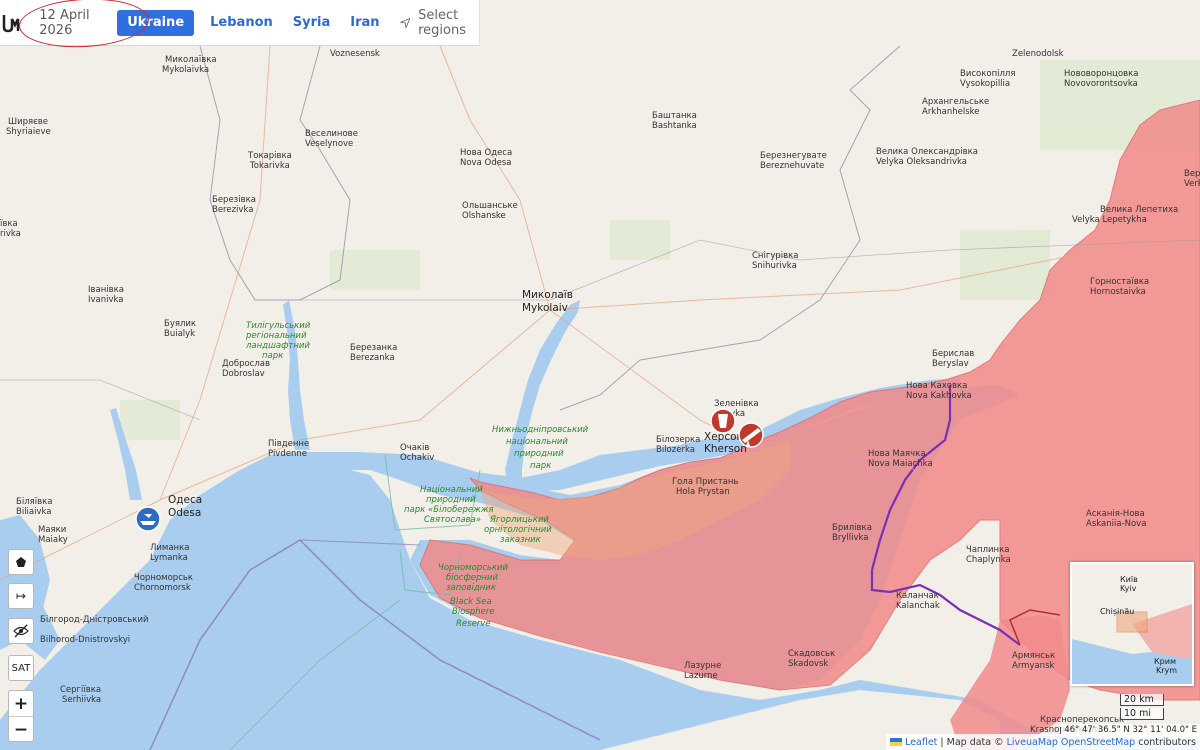  Describe the element at coordinates (811, 654) in the screenshot. I see `svg-text: Скадовськ` at that location.